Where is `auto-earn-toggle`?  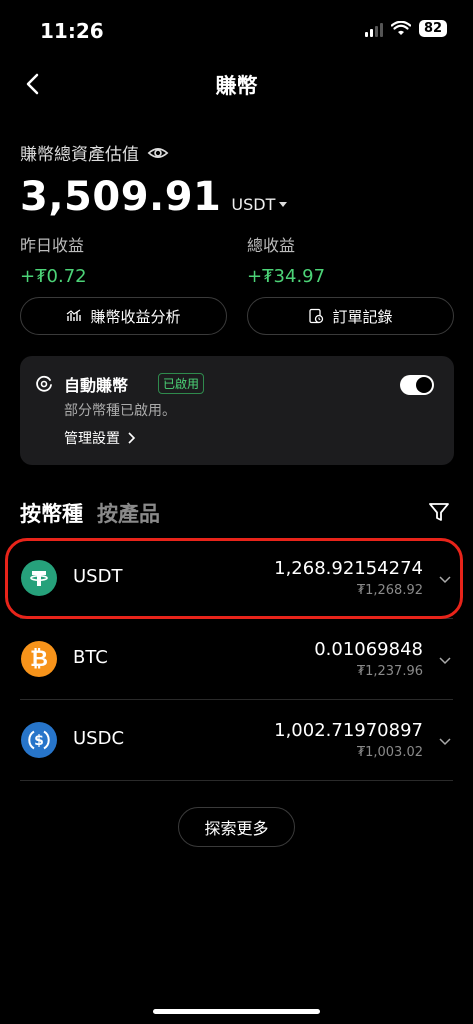
auto-earn-toggle is located at coordinates (417, 385).